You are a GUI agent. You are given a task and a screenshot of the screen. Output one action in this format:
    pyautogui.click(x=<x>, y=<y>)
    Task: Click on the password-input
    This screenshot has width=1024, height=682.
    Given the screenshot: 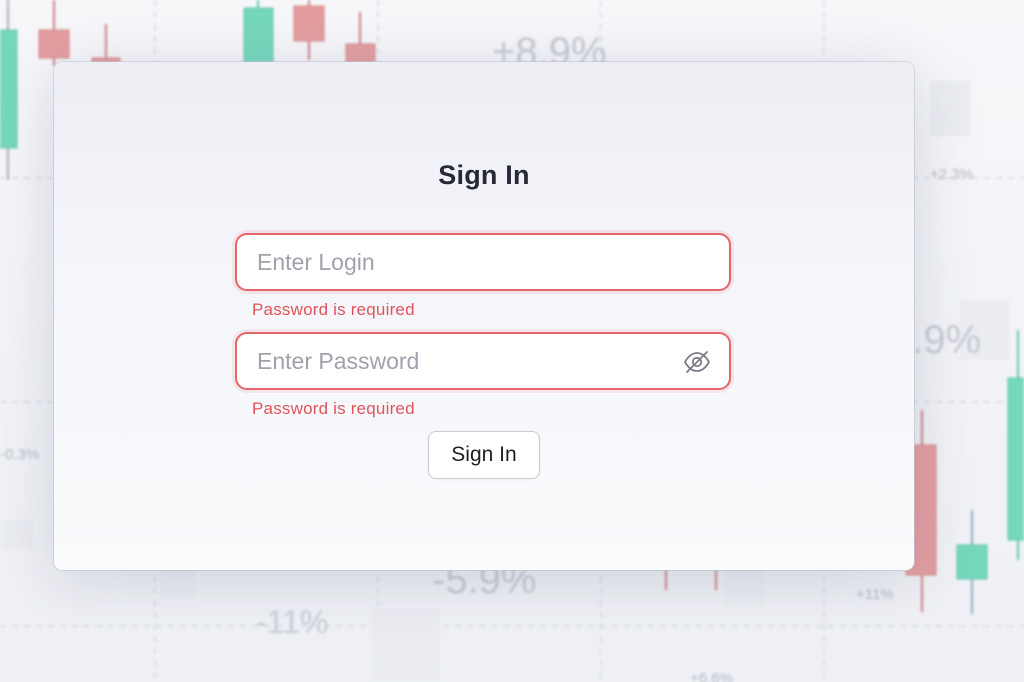 What is the action you would take?
    pyautogui.click(x=483, y=361)
    